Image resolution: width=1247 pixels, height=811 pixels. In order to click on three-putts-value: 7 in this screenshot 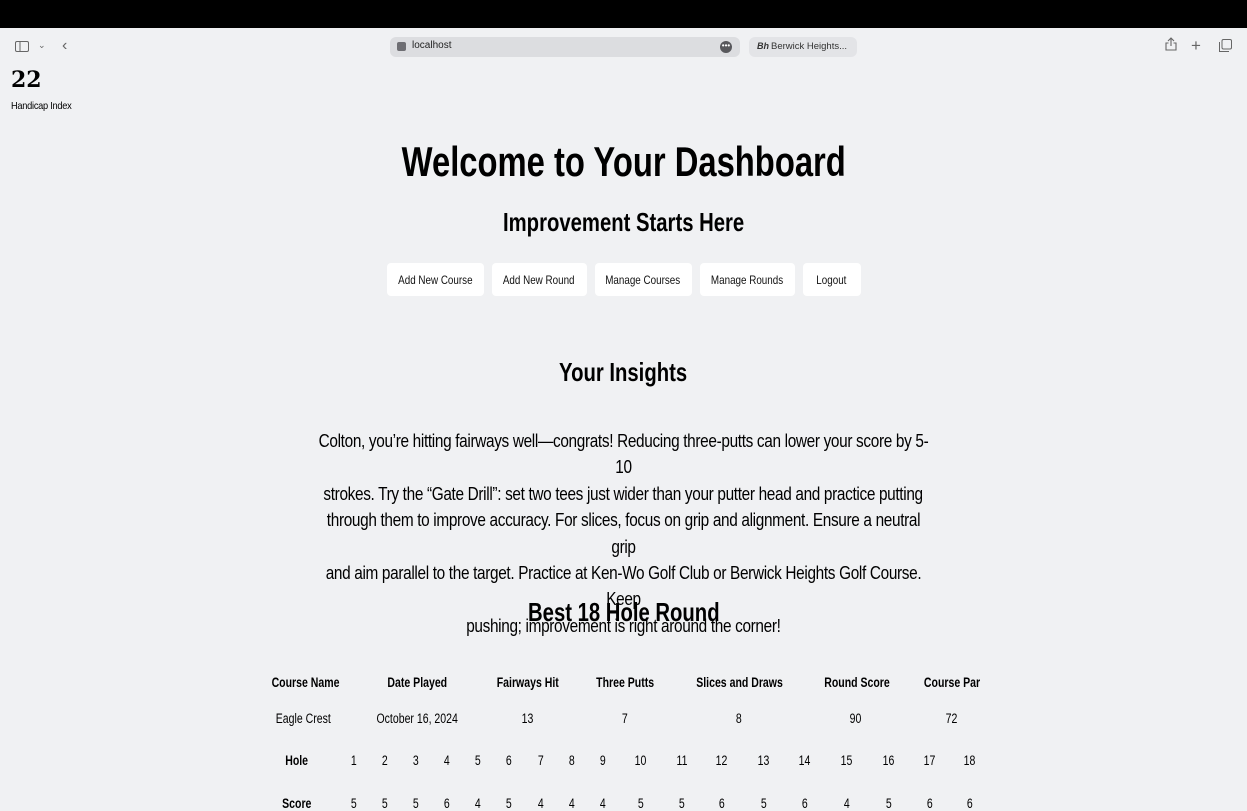, I will do `click(625, 718)`.